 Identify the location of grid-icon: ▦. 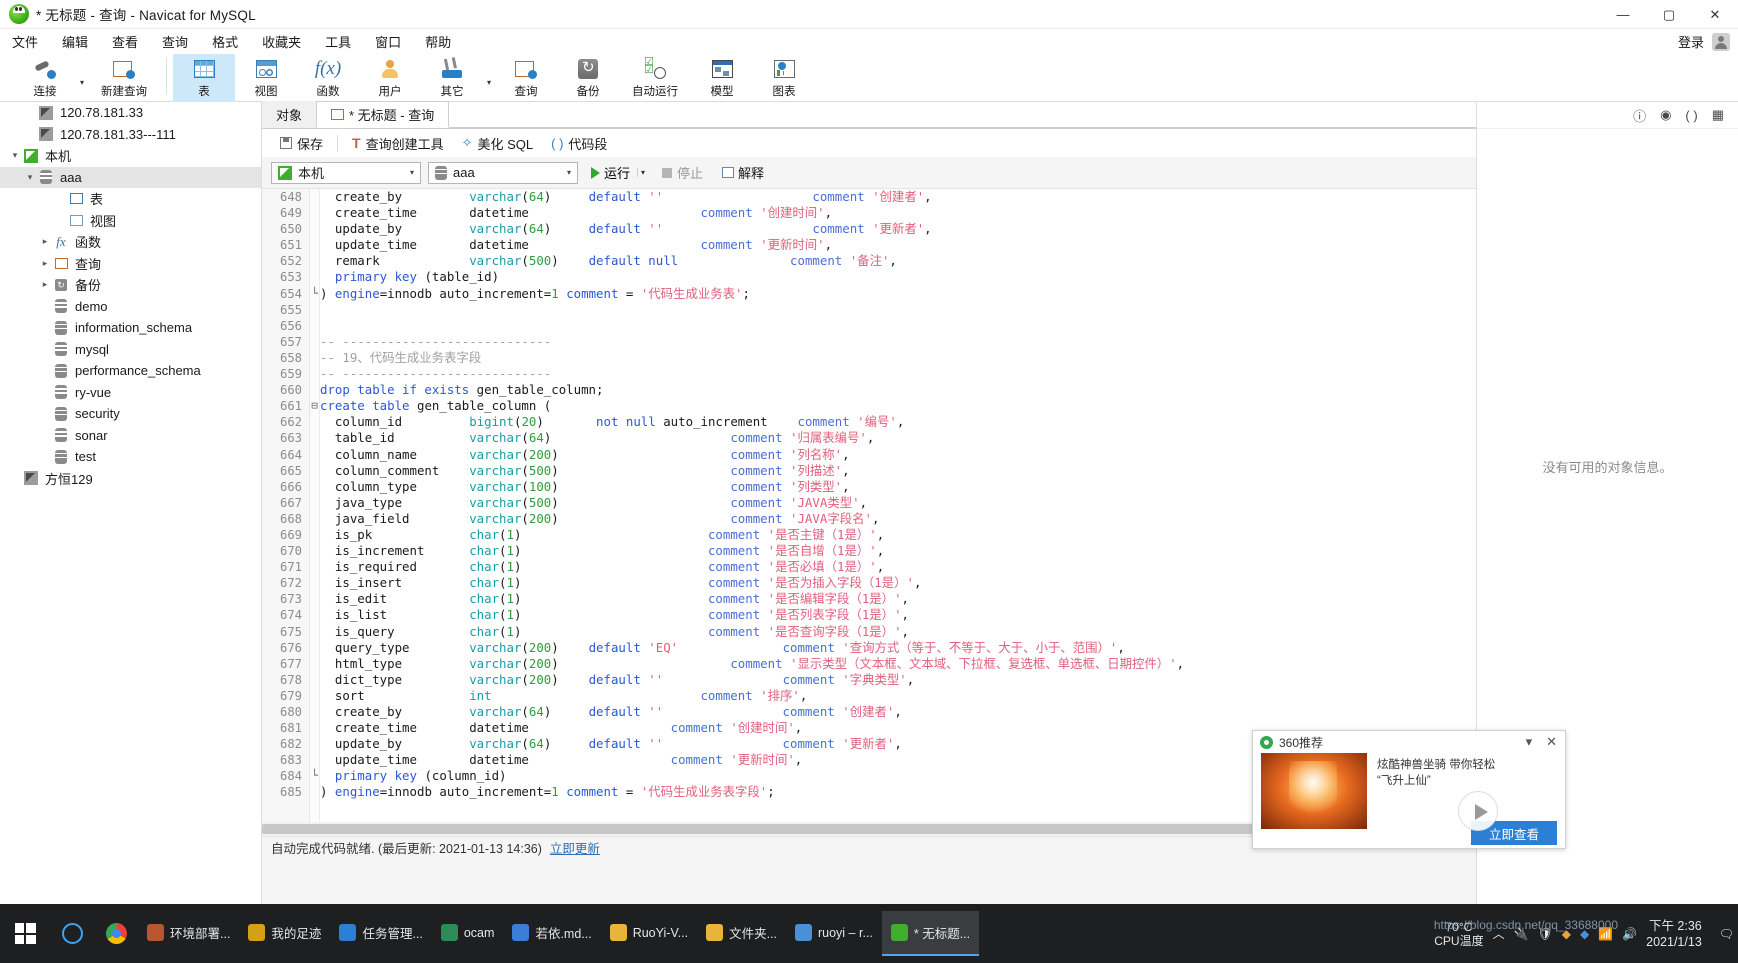
(1718, 115).